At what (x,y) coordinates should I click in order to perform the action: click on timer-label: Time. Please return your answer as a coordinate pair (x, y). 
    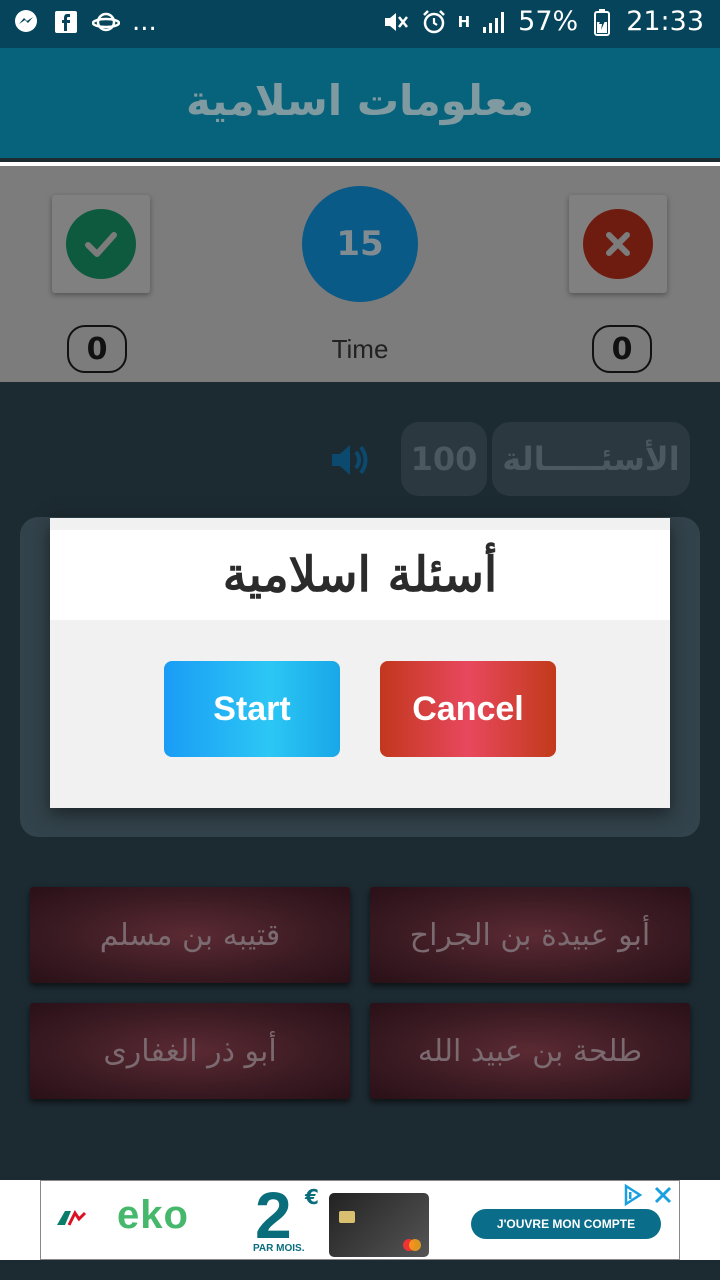
    Looking at the image, I should click on (360, 349).